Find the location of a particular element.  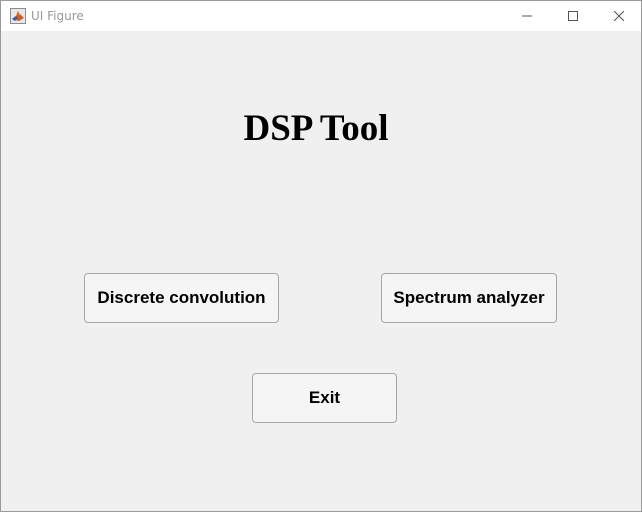

exit-button: Exit is located at coordinates (324, 398).